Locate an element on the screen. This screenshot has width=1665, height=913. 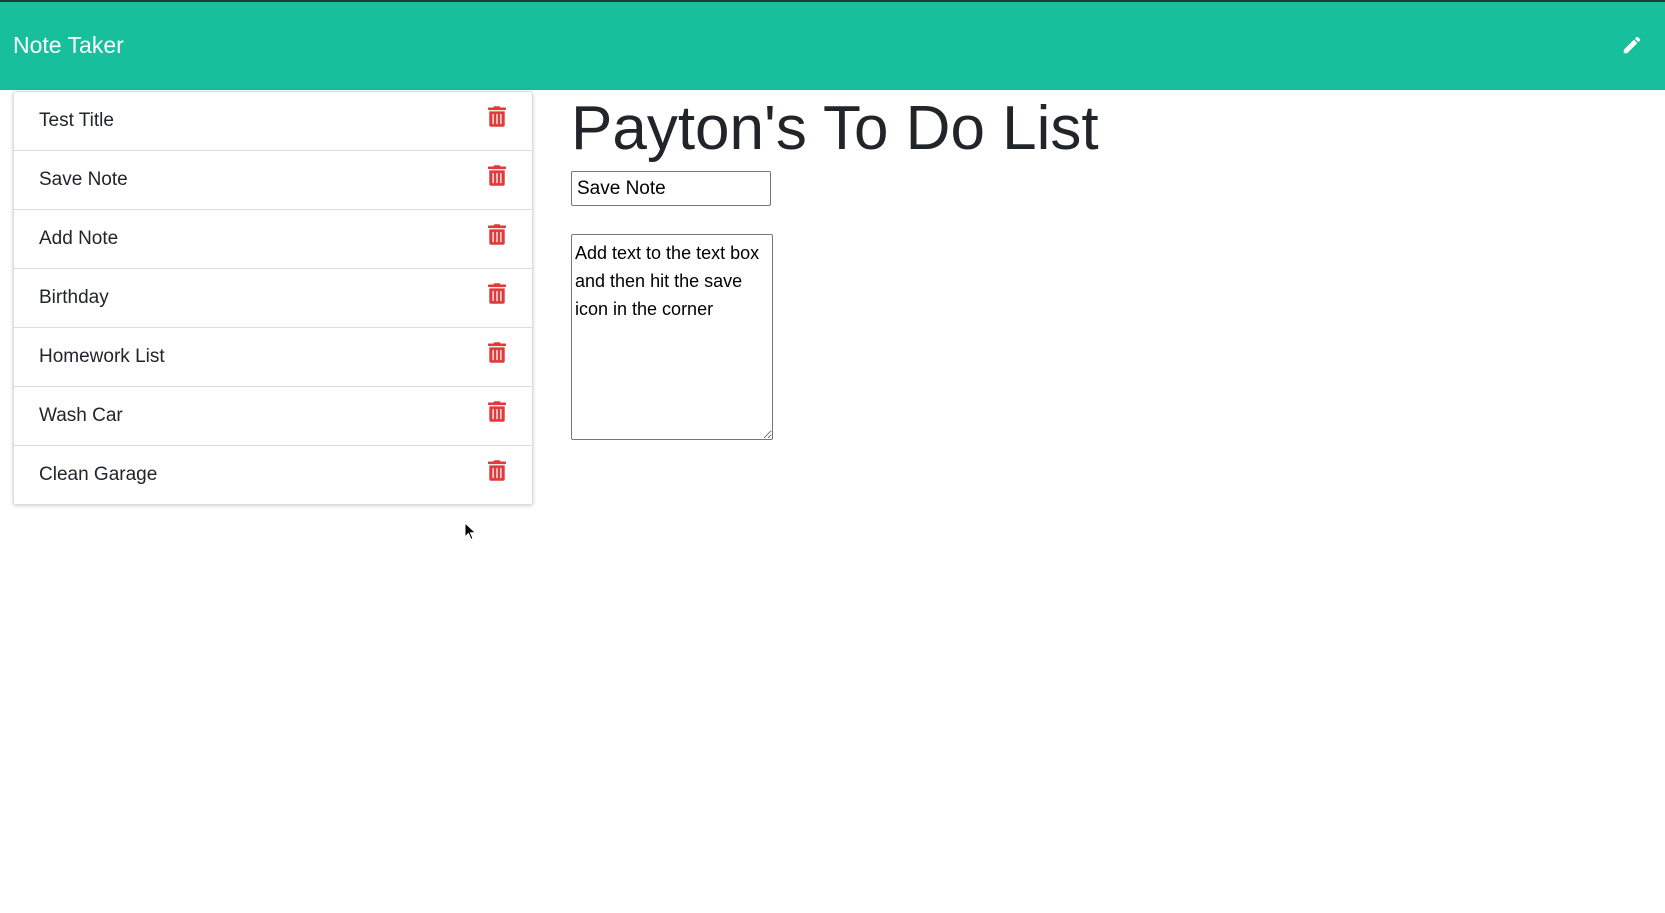
note-title-label: Birthday is located at coordinates (74, 297).